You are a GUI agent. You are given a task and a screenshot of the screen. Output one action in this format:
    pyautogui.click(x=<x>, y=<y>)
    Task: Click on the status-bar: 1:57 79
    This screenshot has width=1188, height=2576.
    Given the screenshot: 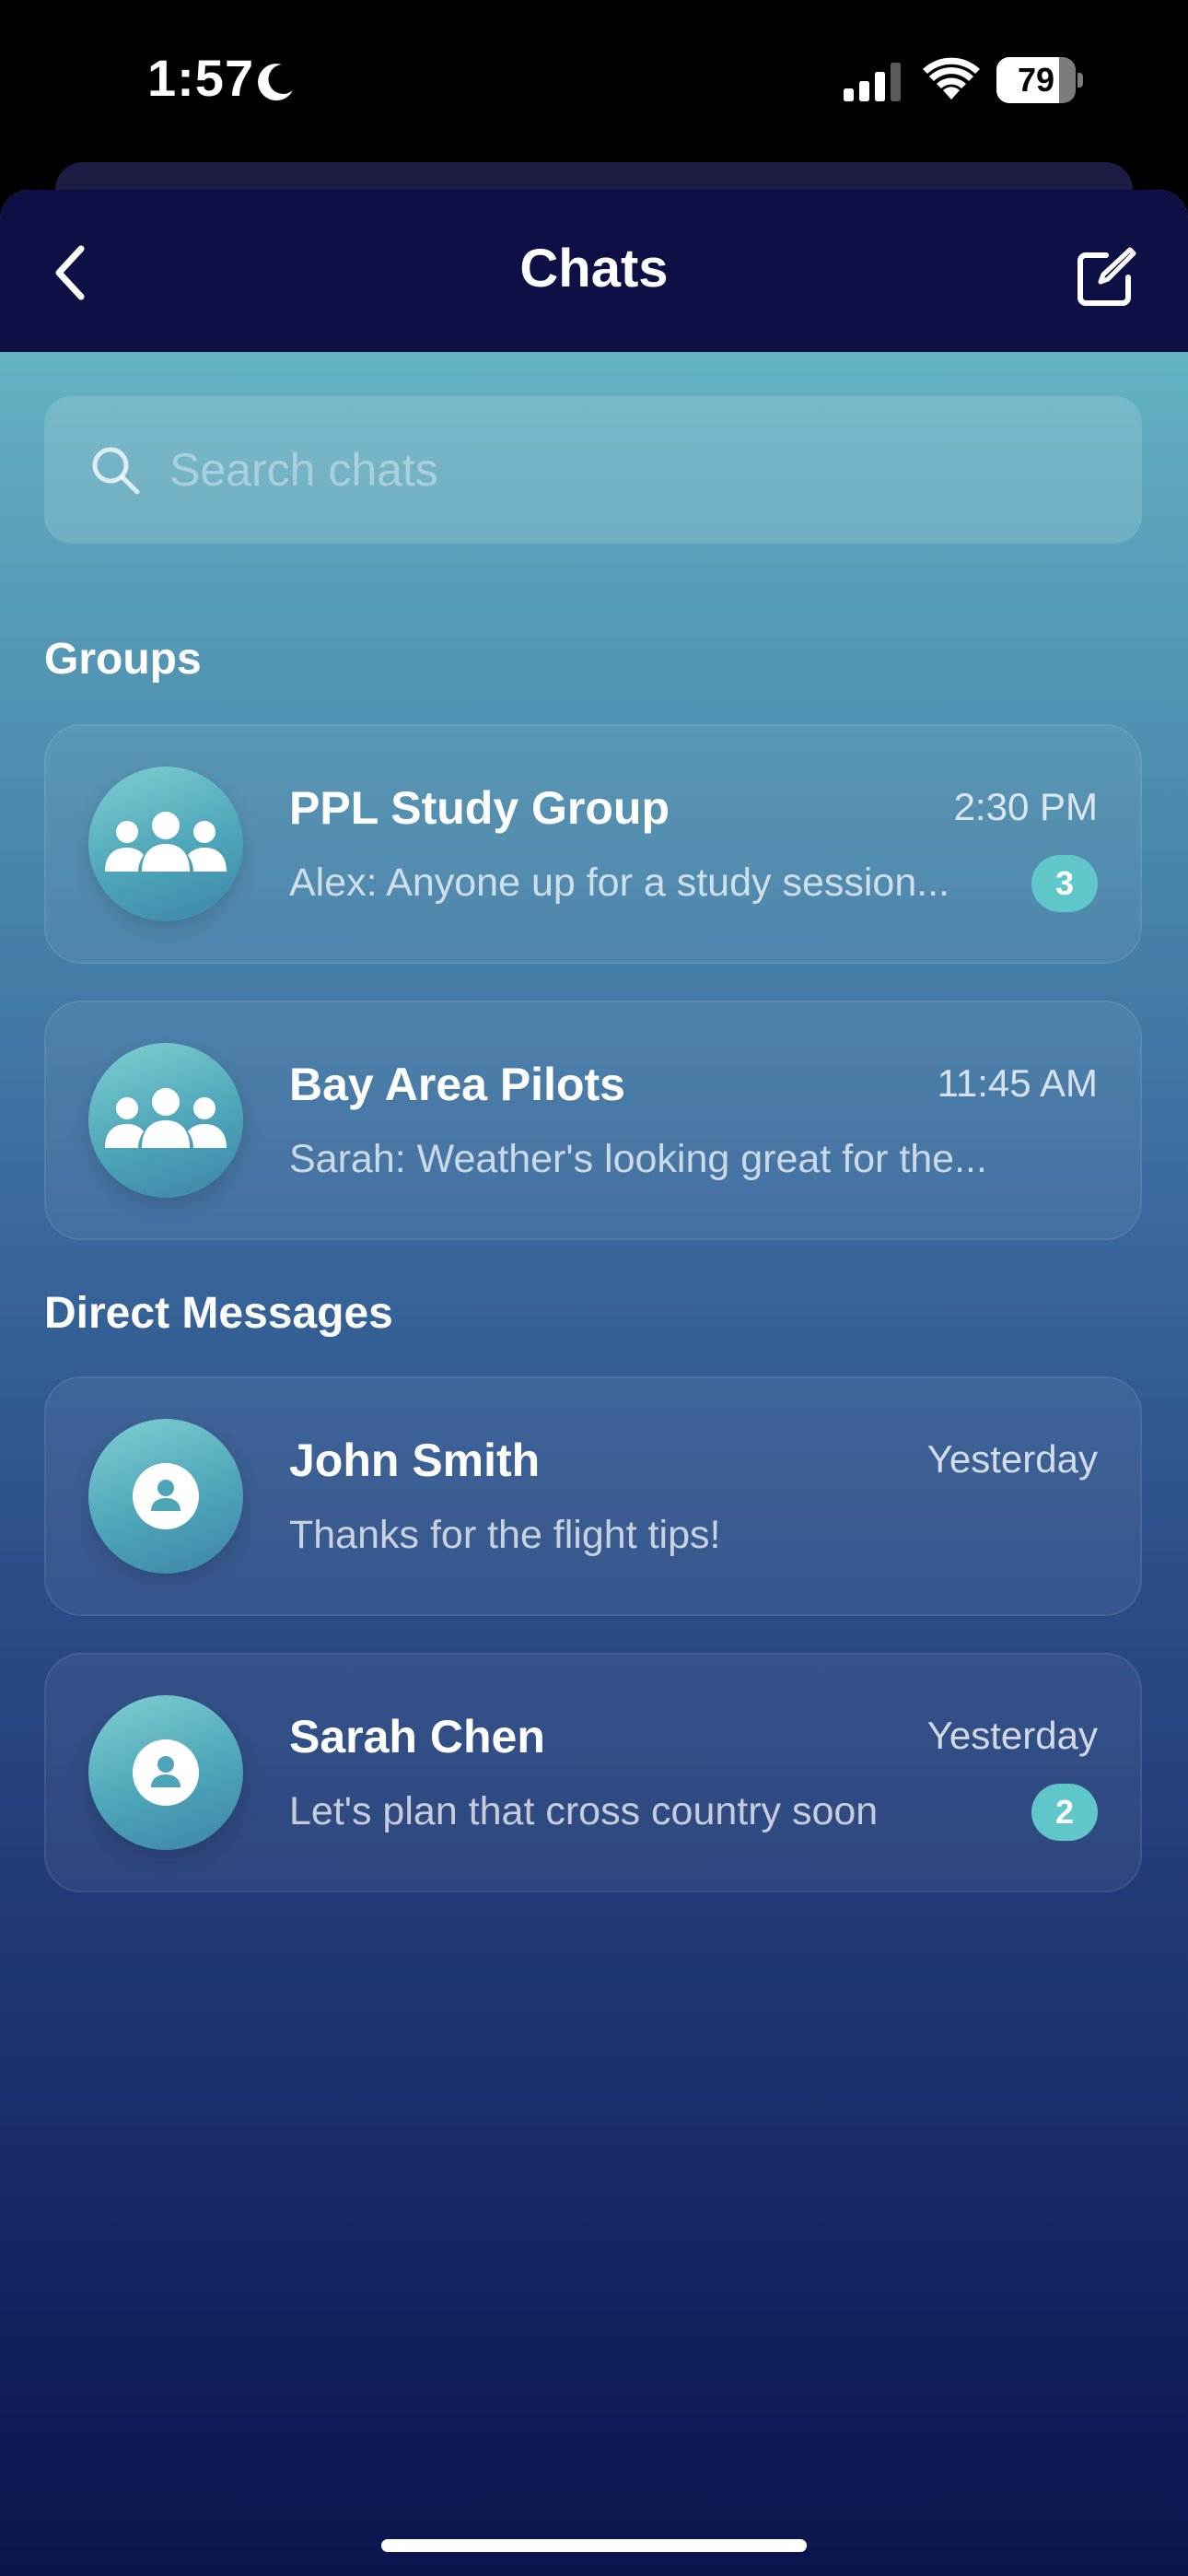 What is the action you would take?
    pyautogui.click(x=594, y=83)
    